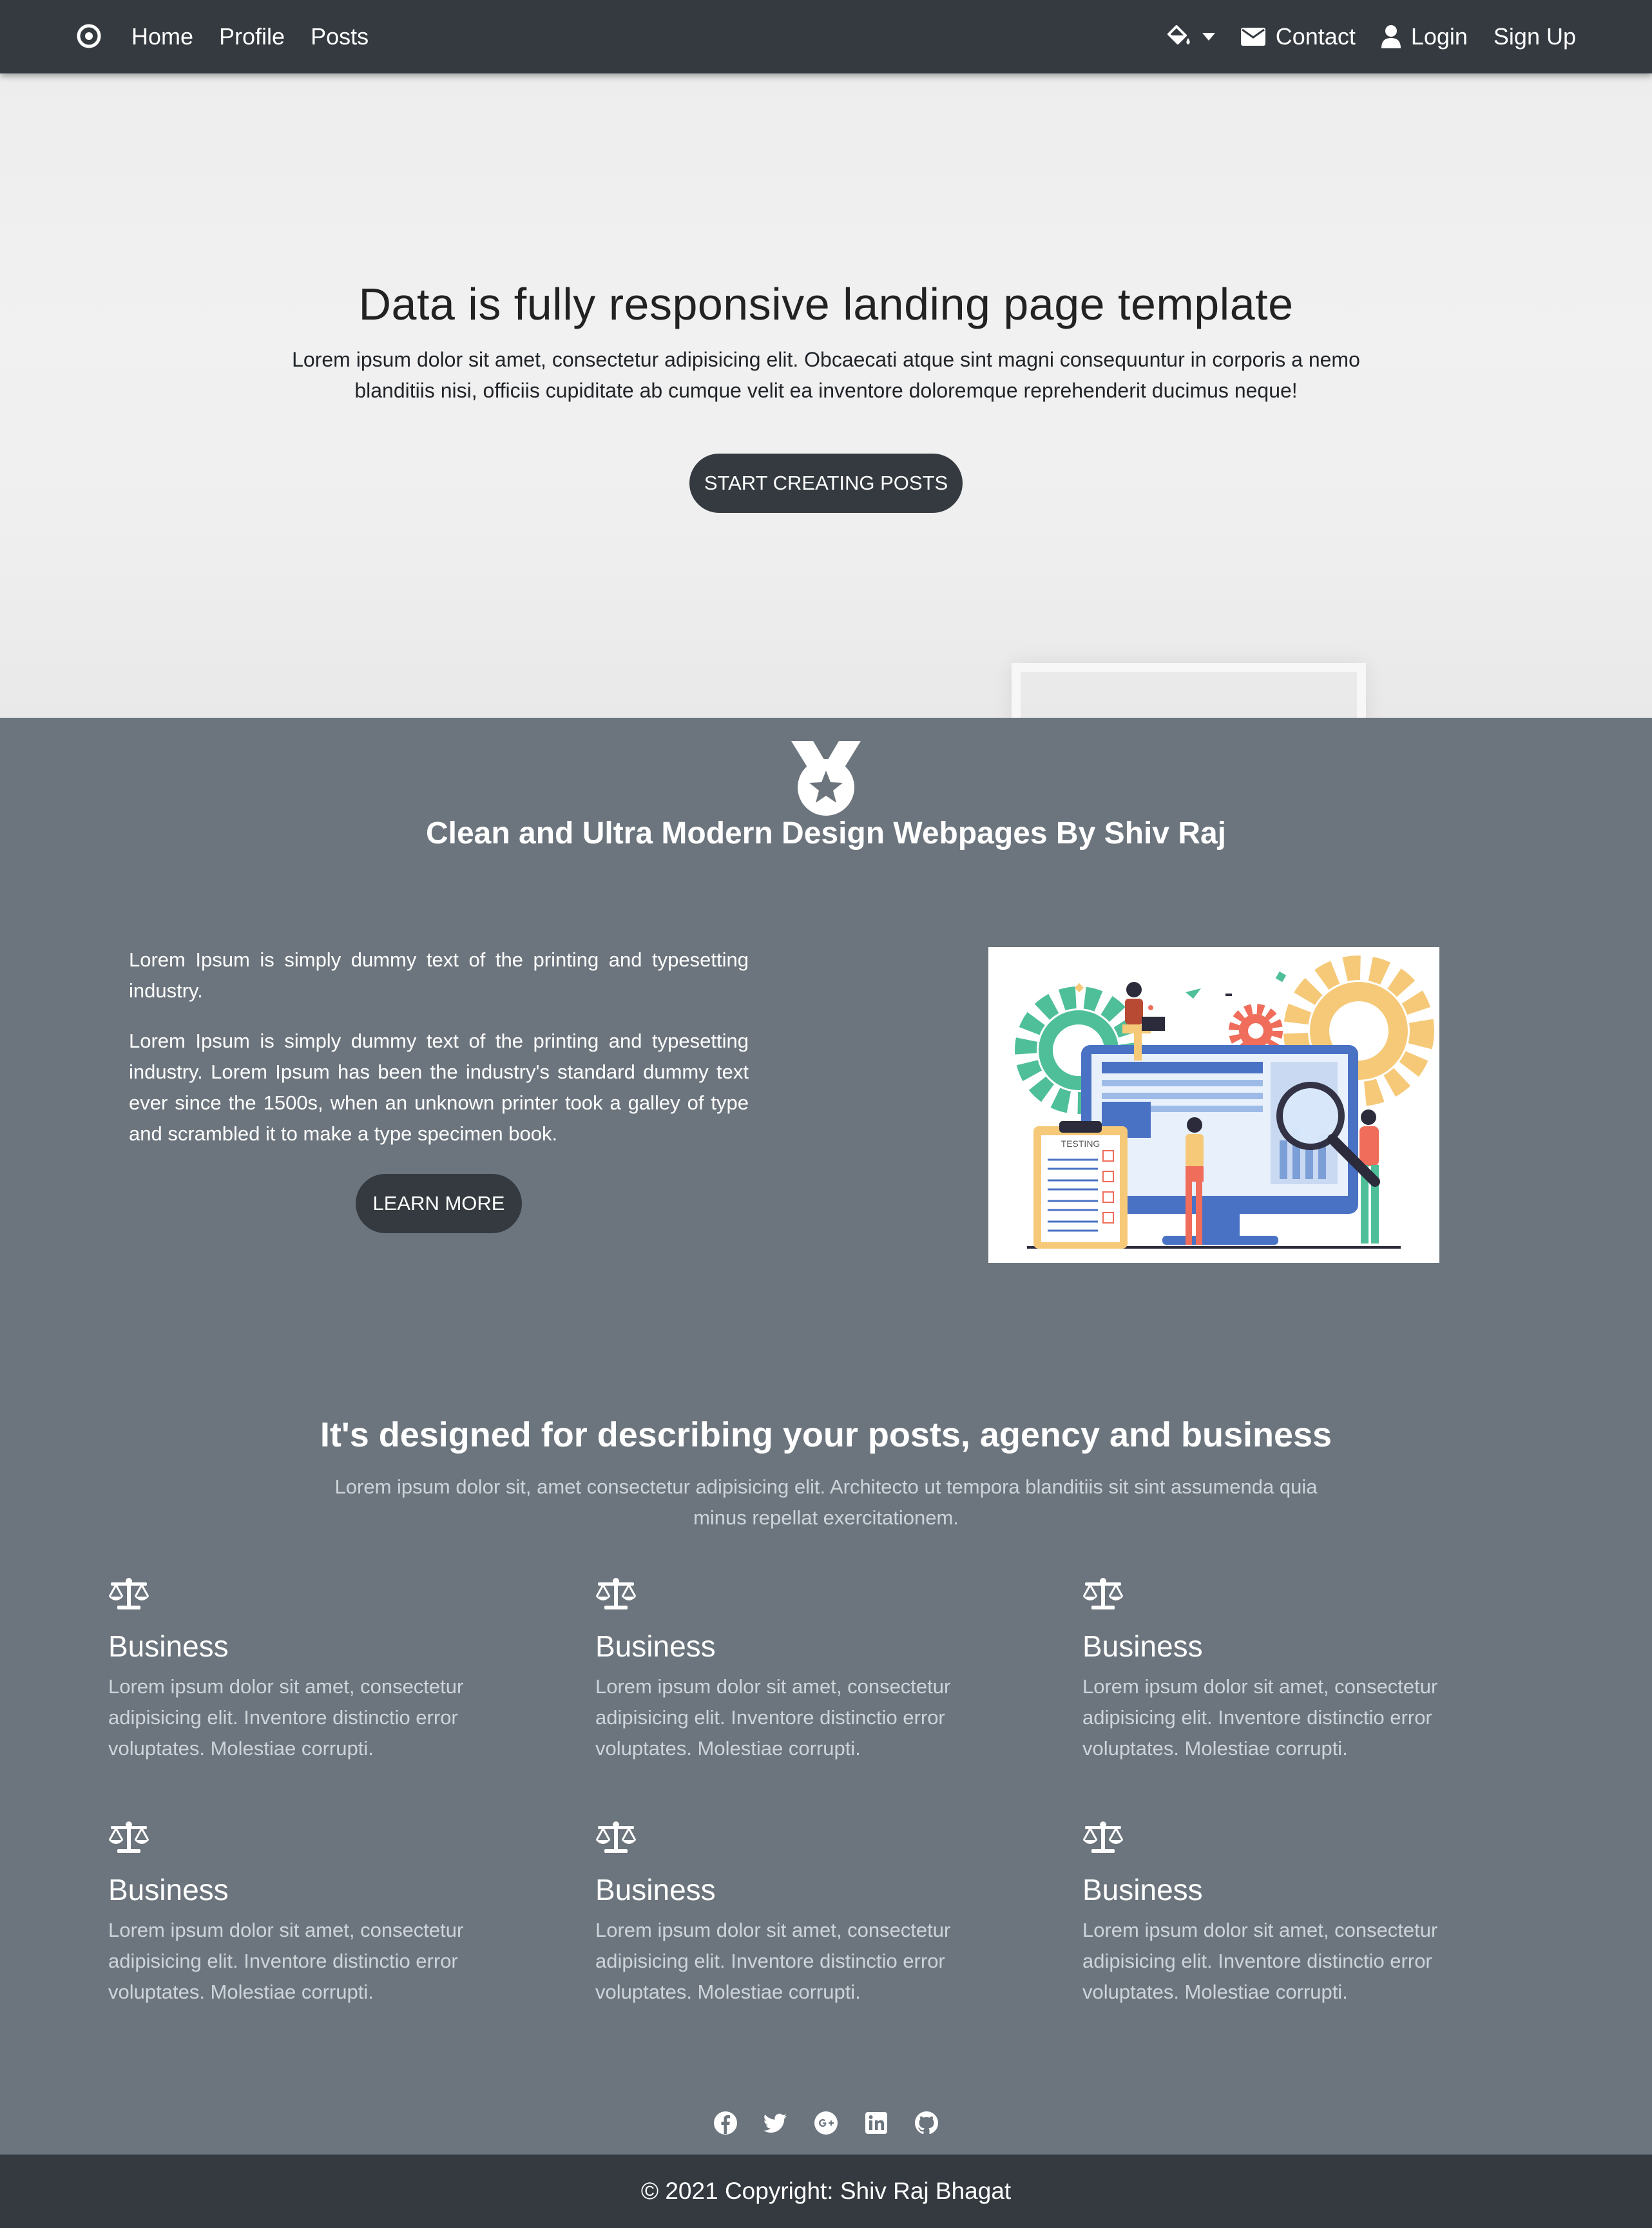 This screenshot has width=1652, height=2228. I want to click on target-icon, so click(89, 36).